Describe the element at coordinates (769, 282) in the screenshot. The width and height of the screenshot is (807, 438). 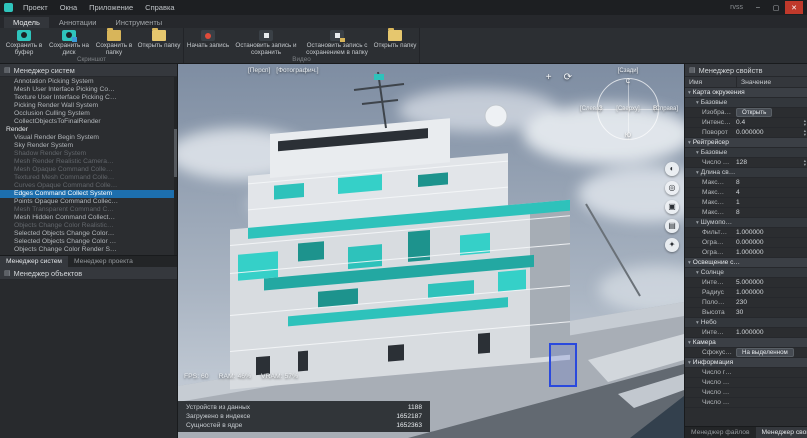
I see `prop-value: 5.000000` at that location.